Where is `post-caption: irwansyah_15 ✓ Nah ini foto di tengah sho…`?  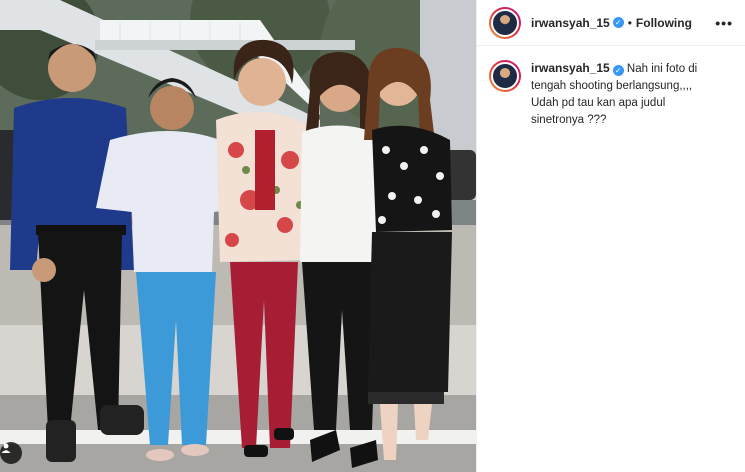
post-caption: irwansyah_15 ✓ Nah ini foto di tengah sho… is located at coordinates (611, 87).